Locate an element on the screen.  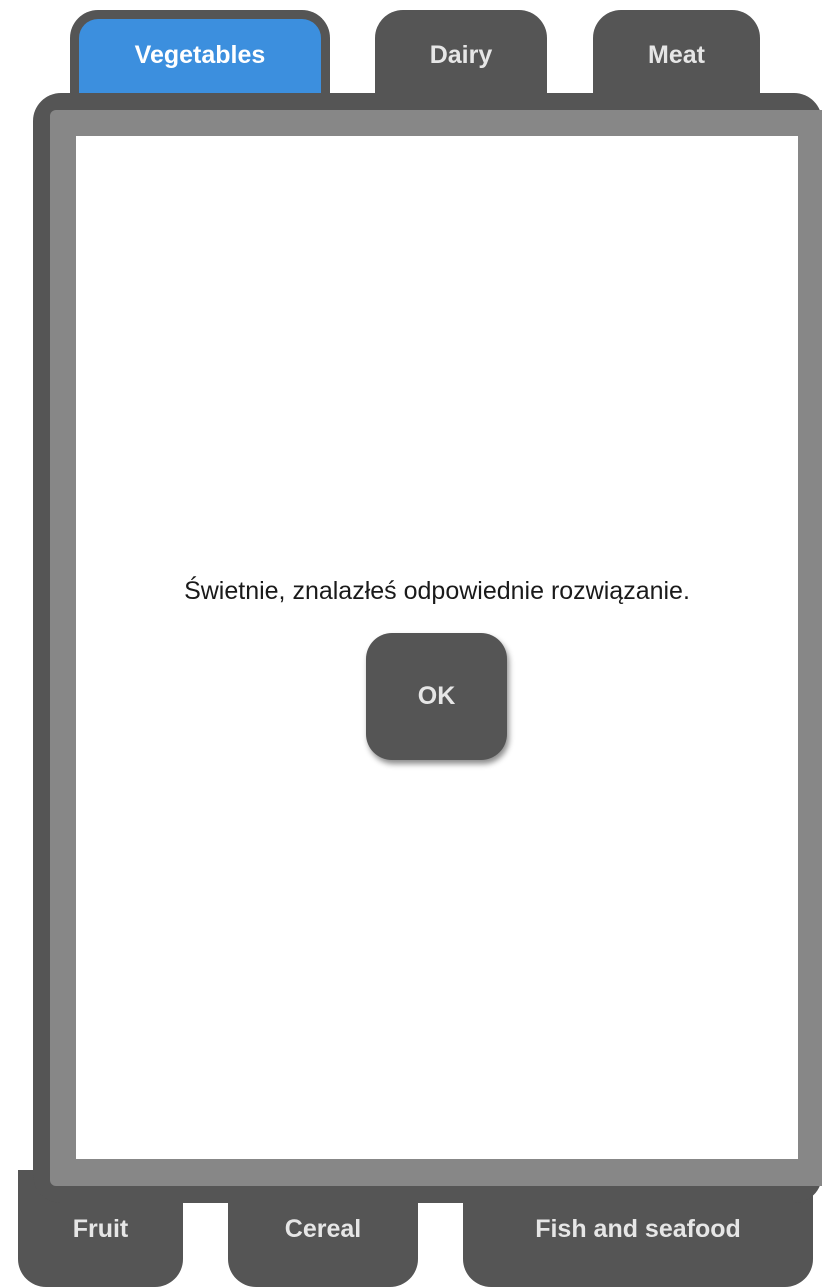
tab-cereal-label: Cereal is located at coordinates (323, 1229).